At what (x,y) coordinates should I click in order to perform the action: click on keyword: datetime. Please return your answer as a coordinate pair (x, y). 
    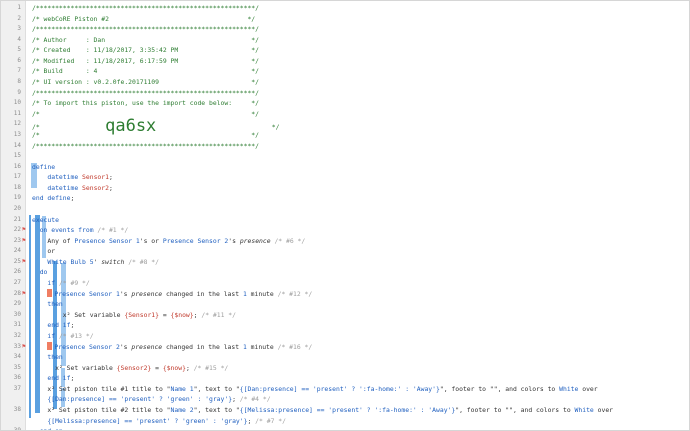
    Looking at the image, I should click on (65, 177).